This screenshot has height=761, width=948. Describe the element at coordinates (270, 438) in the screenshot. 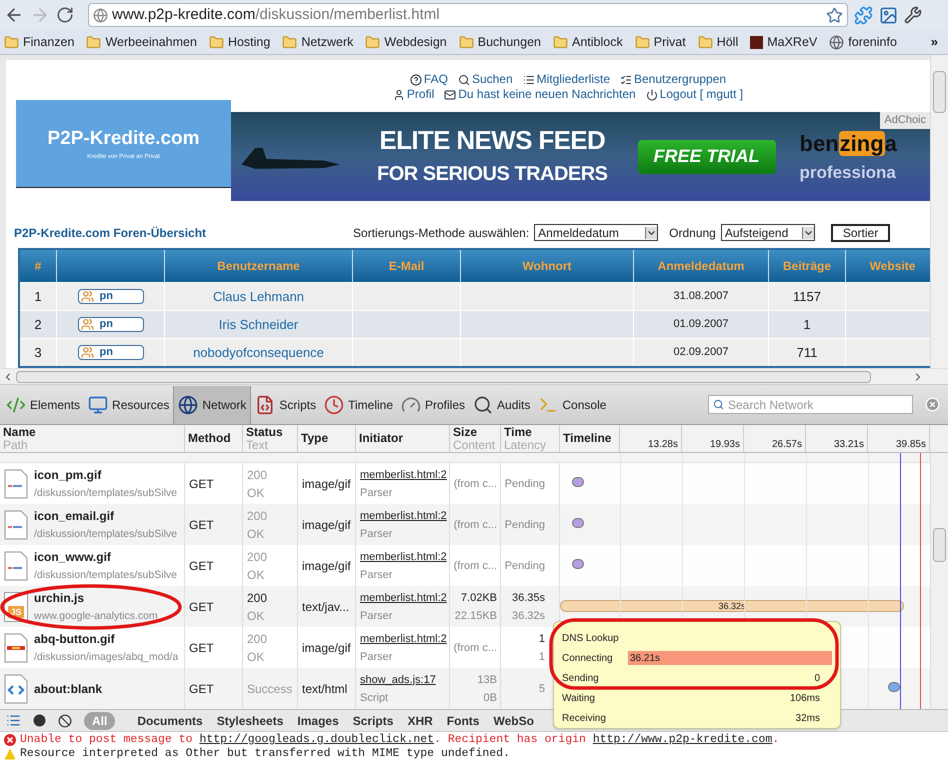

I see `column-header: Status Text` at that location.